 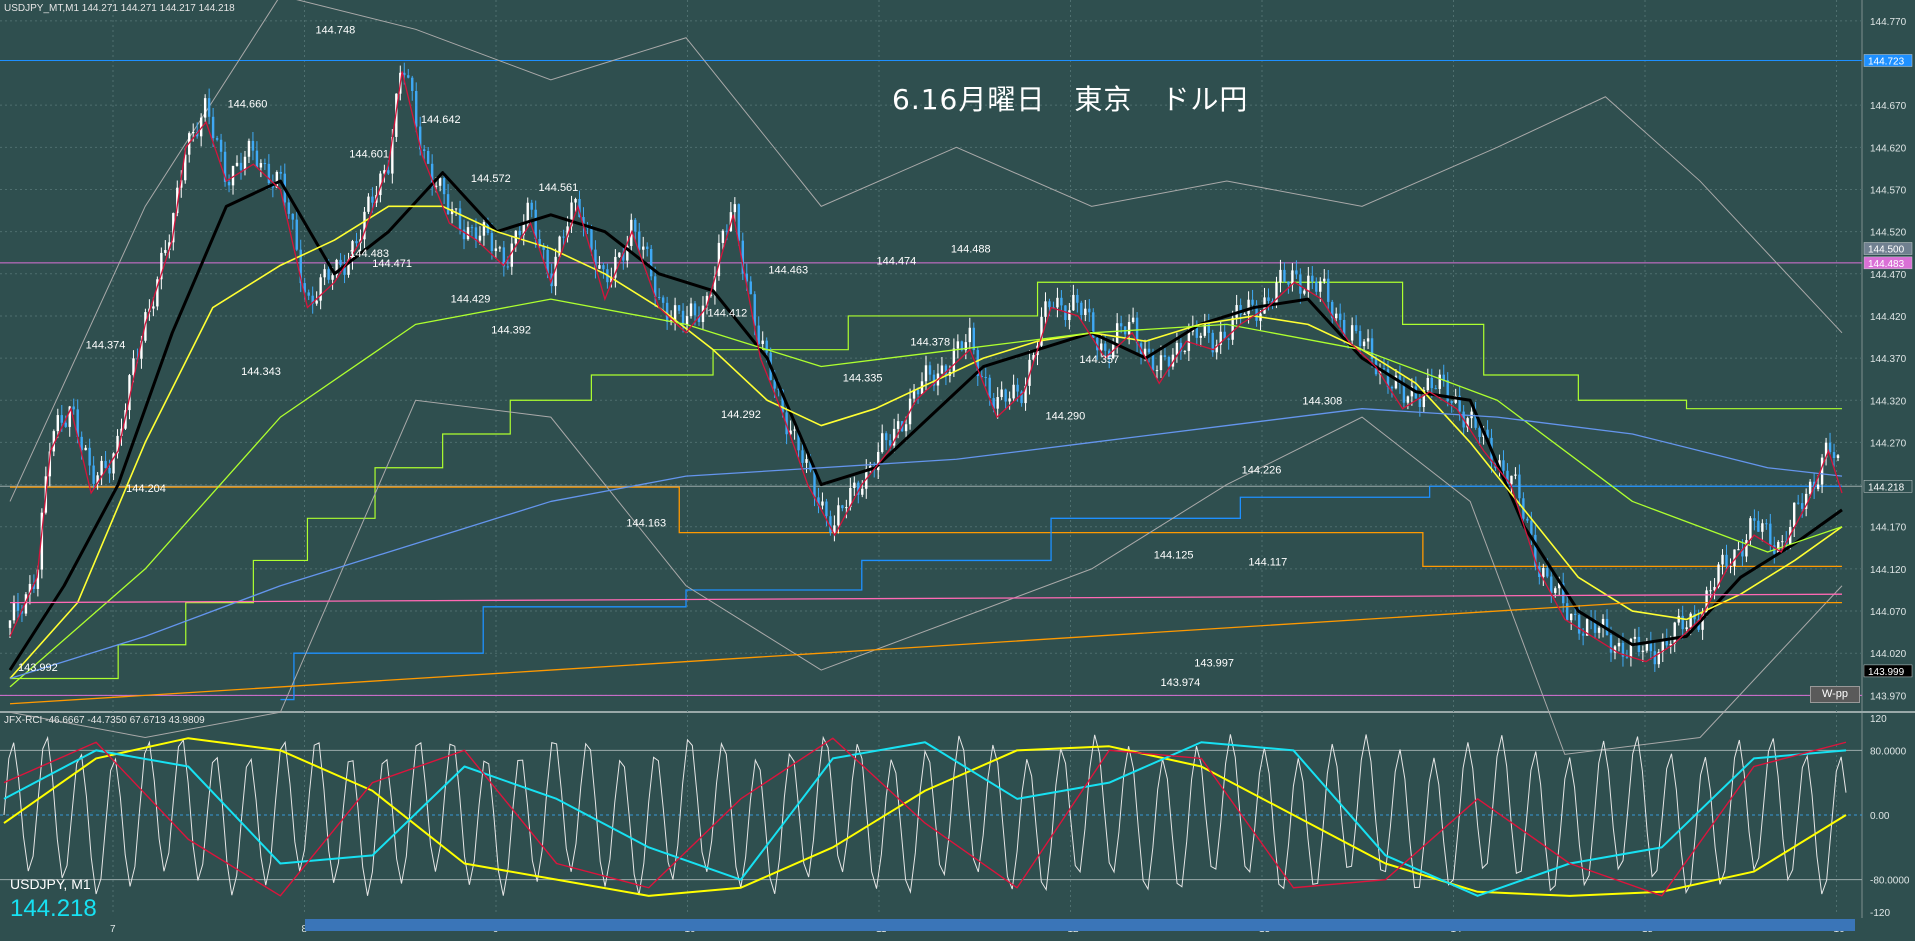 I want to click on y-tick-label: 144.670, so click(x=1888, y=106).